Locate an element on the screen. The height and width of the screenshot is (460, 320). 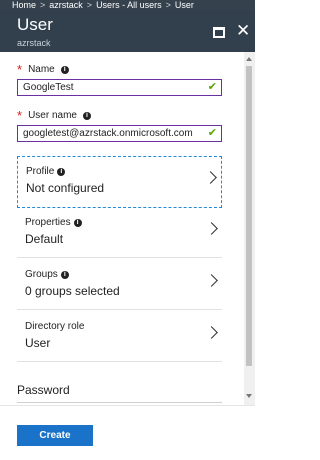
username-input: googletest@azrstack.onmicrosoft.com ✔ is located at coordinates (119, 133).